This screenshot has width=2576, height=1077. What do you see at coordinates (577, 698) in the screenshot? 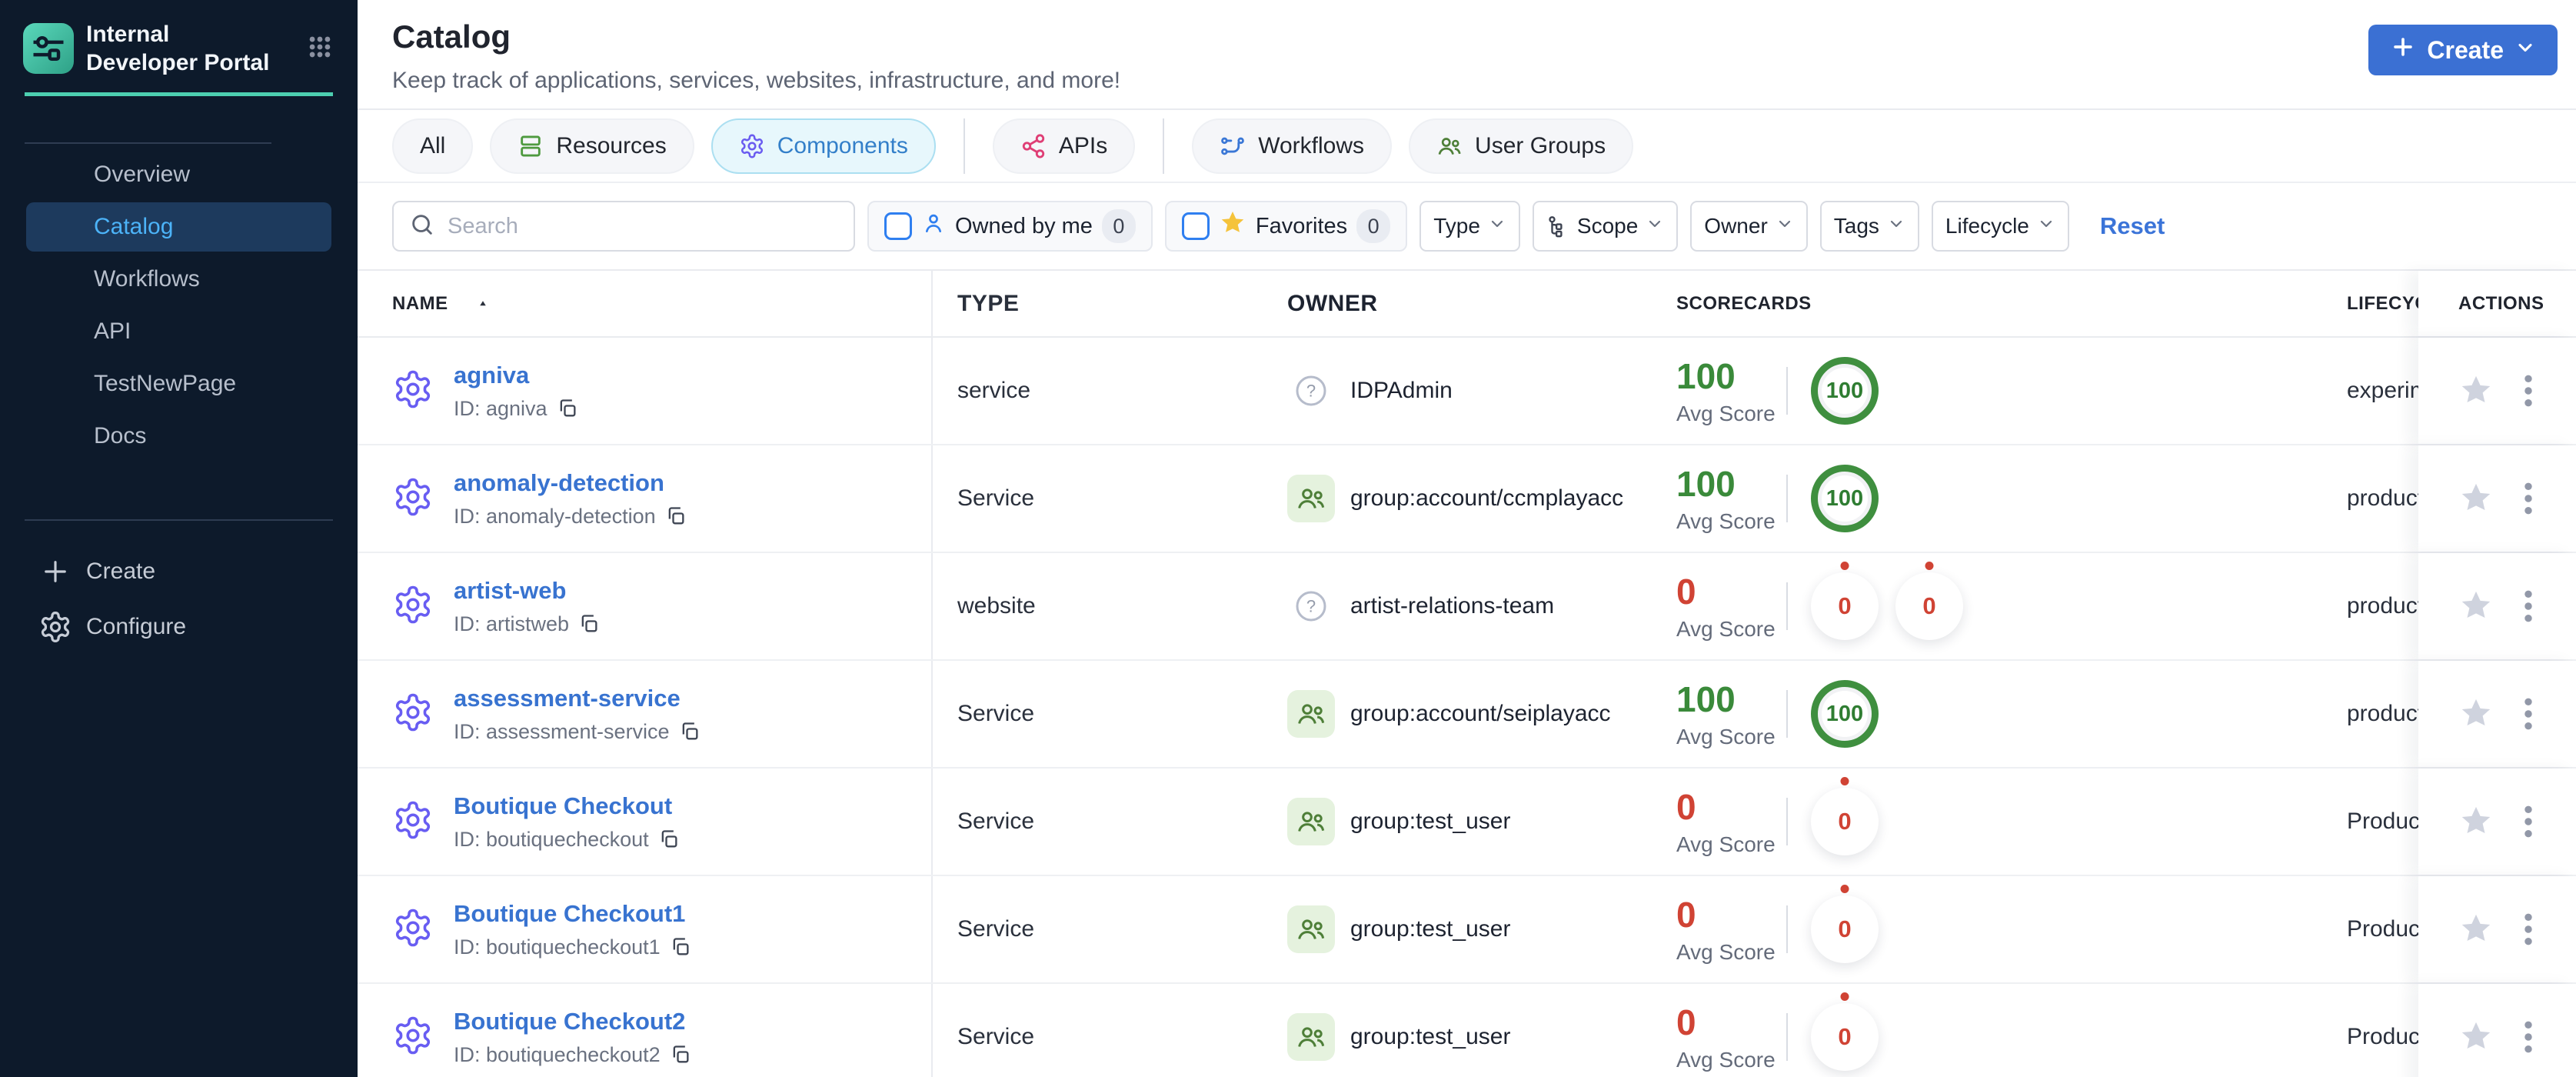
I see `component-name-link: assessment-service` at bounding box center [577, 698].